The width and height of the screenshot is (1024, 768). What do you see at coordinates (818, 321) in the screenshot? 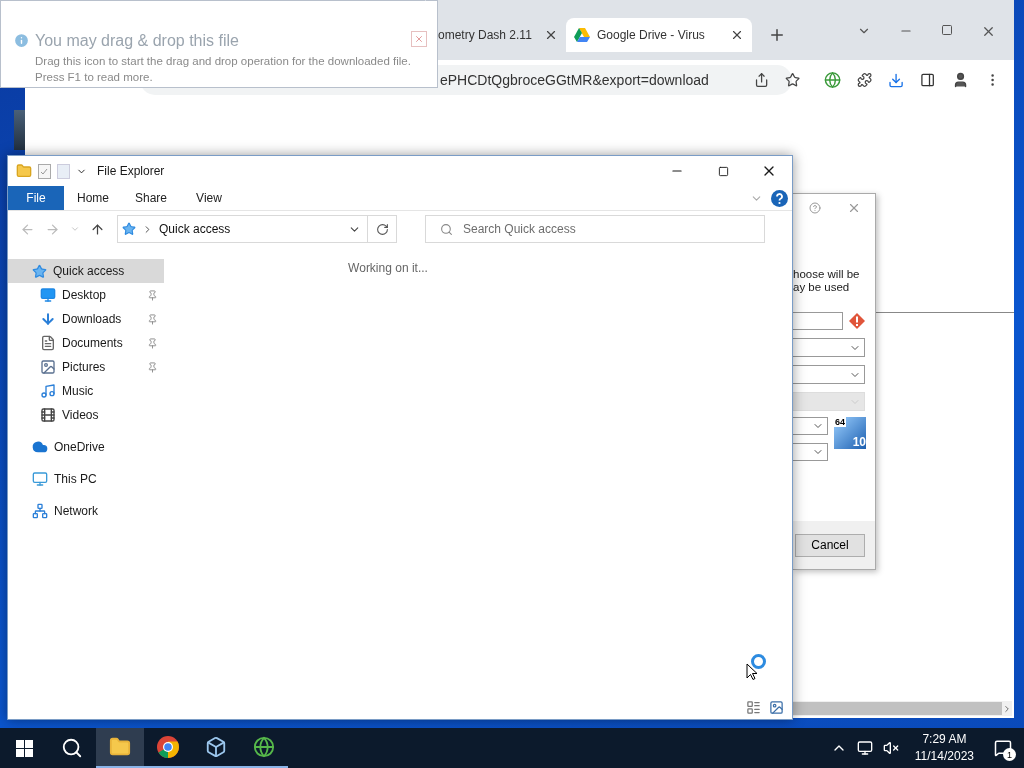
I see `text-field` at bounding box center [818, 321].